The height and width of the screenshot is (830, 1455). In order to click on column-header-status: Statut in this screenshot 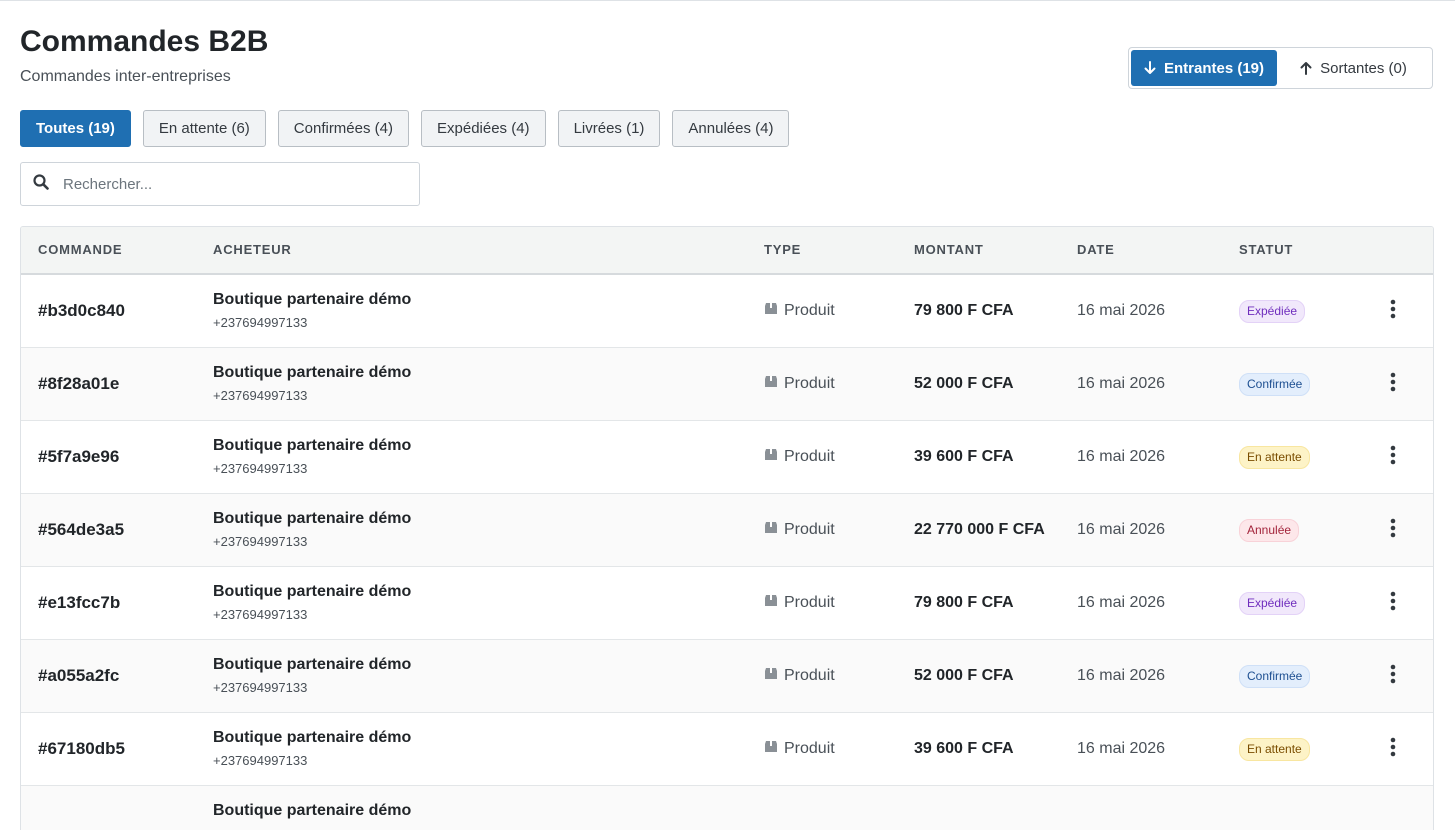, I will do `click(1266, 249)`.